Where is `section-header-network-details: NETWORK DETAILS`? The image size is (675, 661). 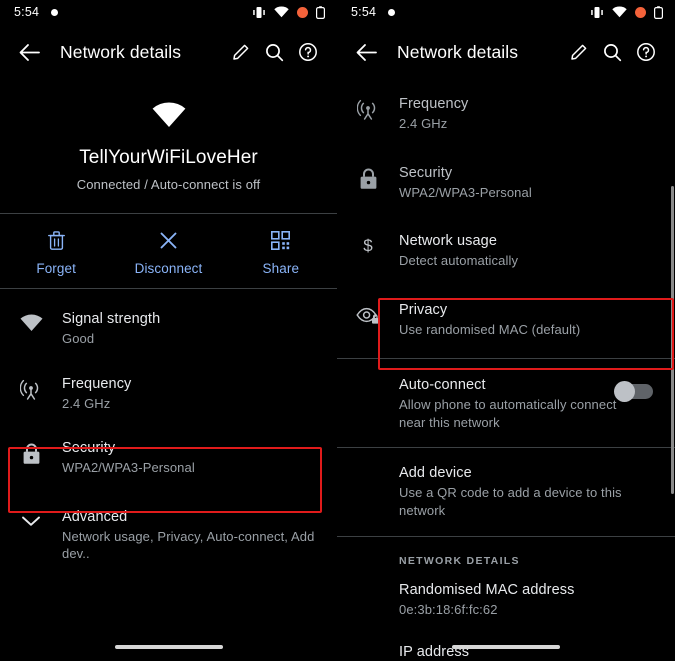 section-header-network-details: NETWORK DETAILS is located at coordinates (459, 561).